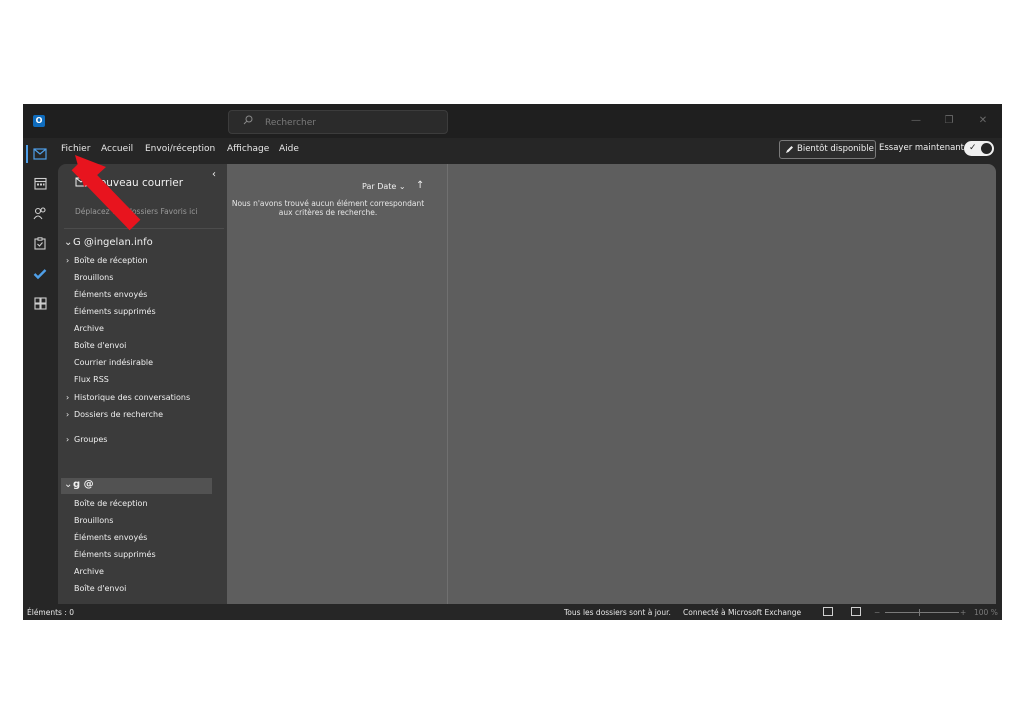 This screenshot has width=1024, height=724. Describe the element at coordinates (856, 611) in the screenshot. I see `reading-view-icon` at that location.